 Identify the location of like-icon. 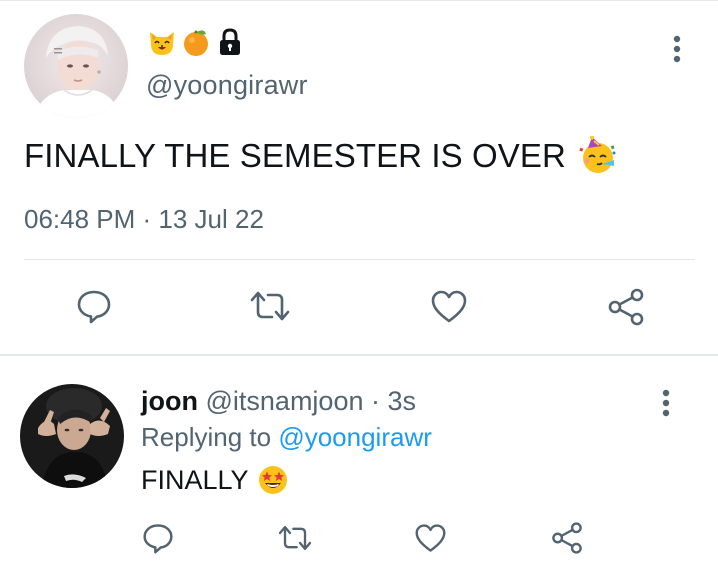
(449, 307).